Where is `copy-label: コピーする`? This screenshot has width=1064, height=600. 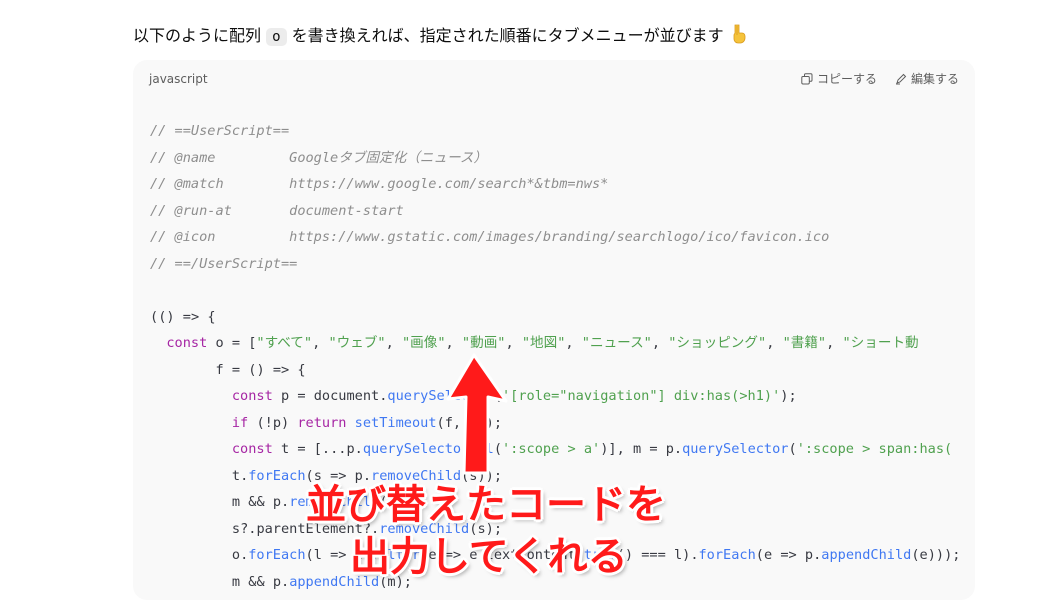 copy-label: コピーする is located at coordinates (846, 79).